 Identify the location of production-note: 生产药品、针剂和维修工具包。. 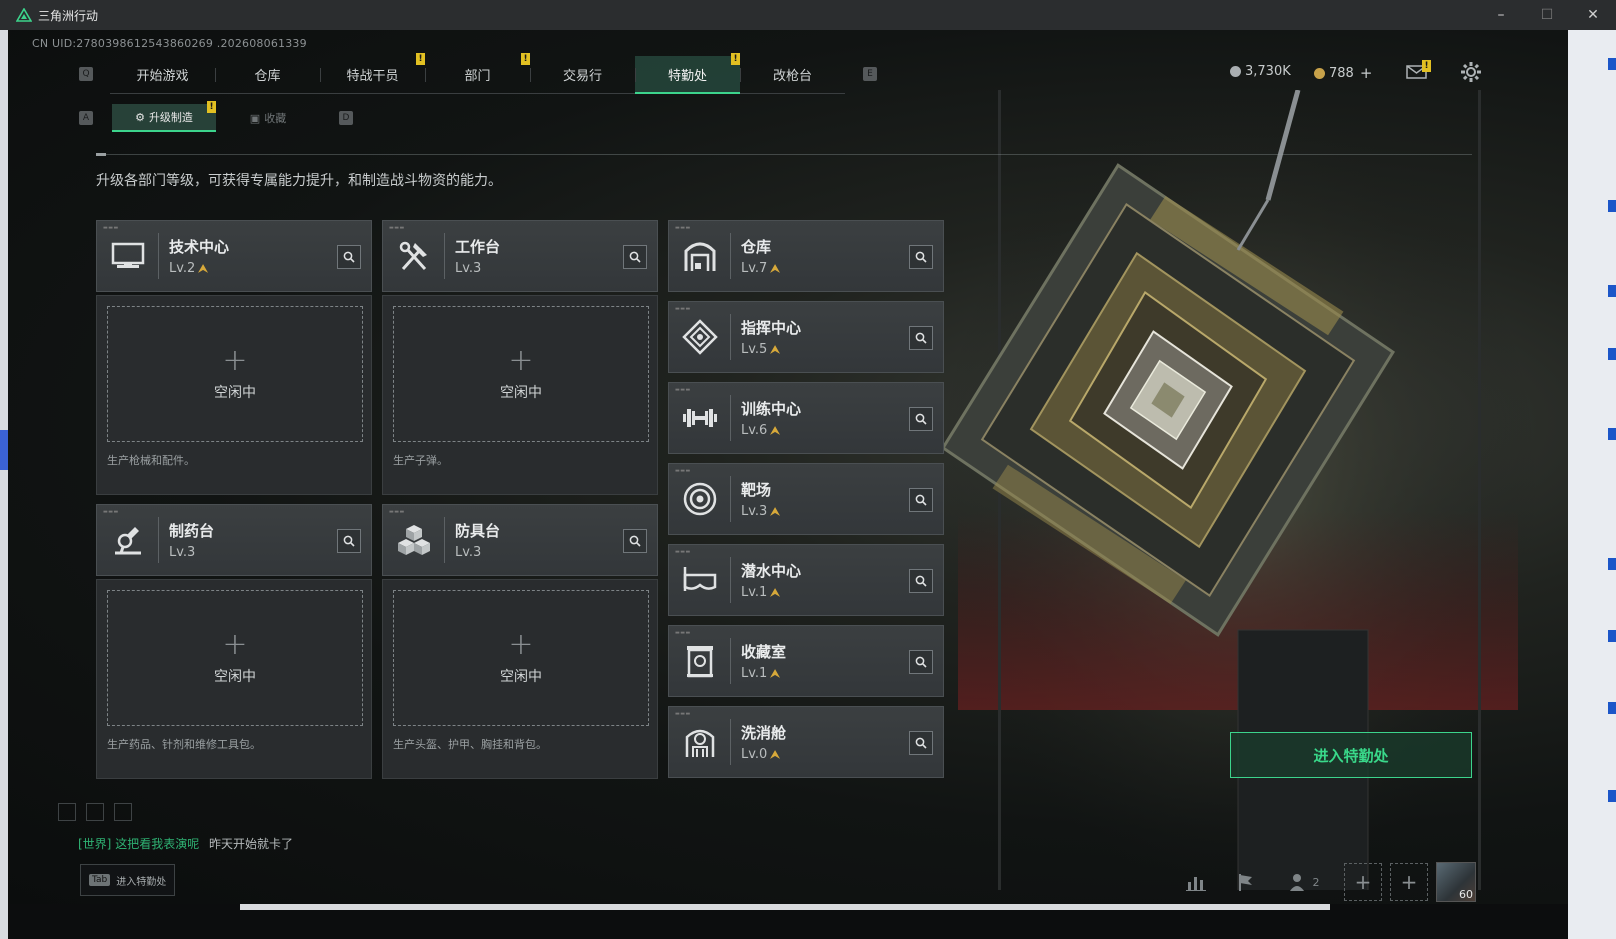
(184, 744).